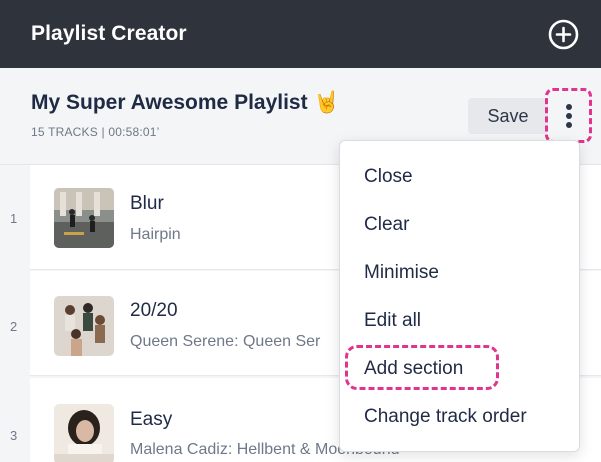  I want to click on menu-item-add-section: Add section, so click(413, 369).